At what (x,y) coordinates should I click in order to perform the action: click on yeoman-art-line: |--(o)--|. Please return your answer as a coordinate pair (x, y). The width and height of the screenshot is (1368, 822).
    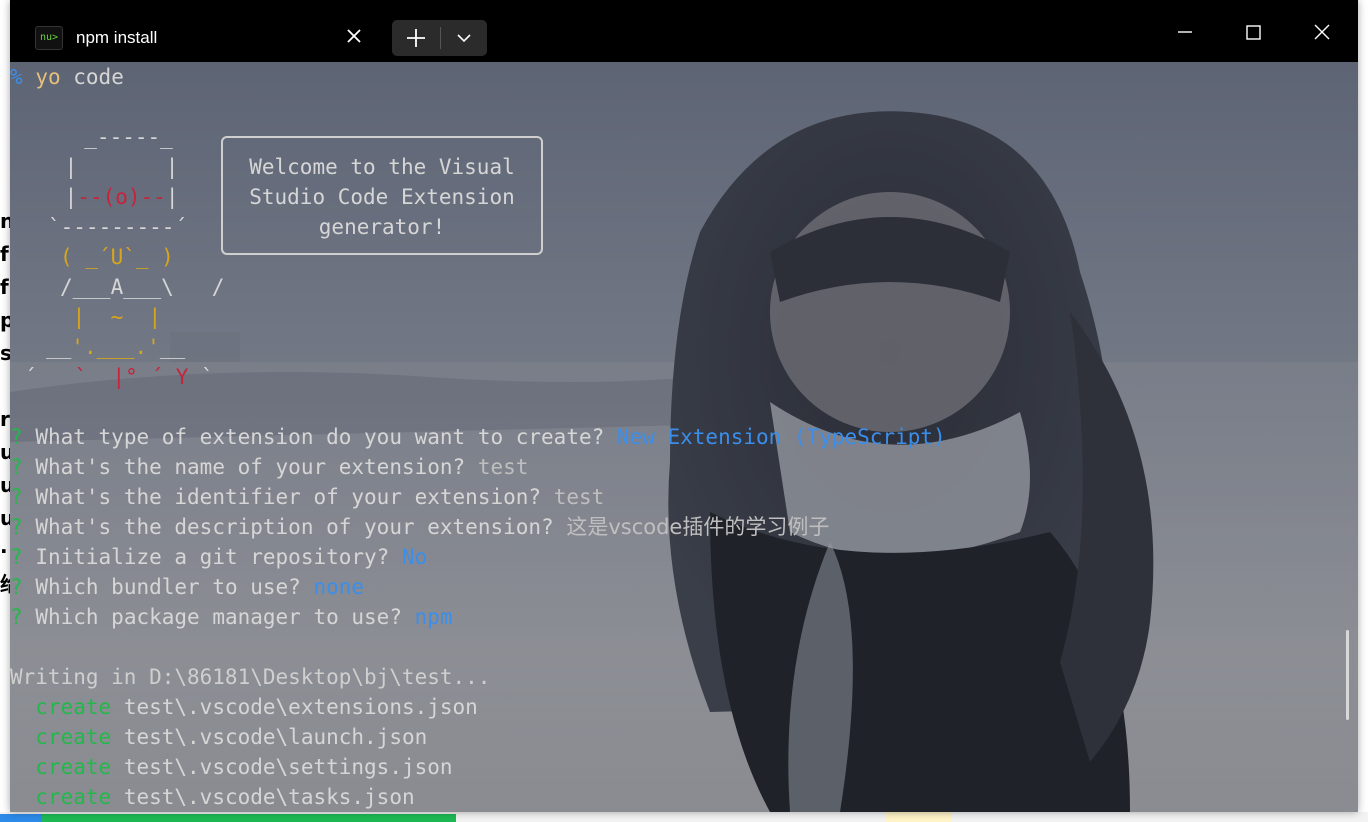
    Looking at the image, I should click on (115, 197).